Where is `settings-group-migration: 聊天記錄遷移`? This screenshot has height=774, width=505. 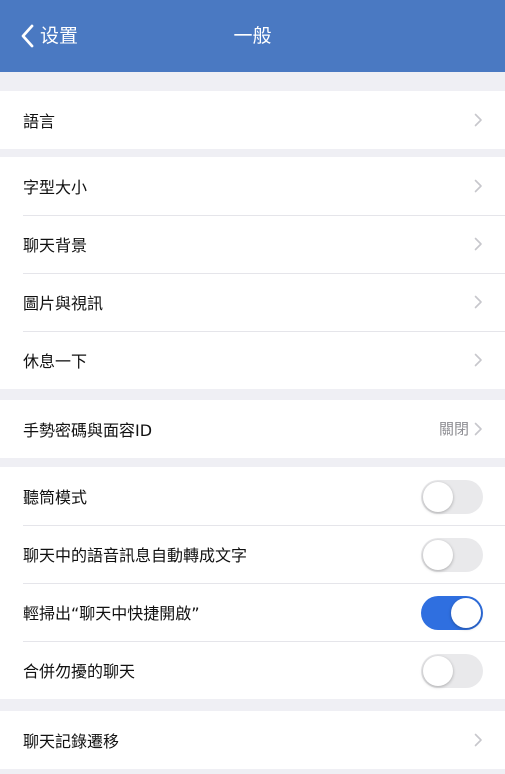 settings-group-migration: 聊天記錄遷移 is located at coordinates (252, 740).